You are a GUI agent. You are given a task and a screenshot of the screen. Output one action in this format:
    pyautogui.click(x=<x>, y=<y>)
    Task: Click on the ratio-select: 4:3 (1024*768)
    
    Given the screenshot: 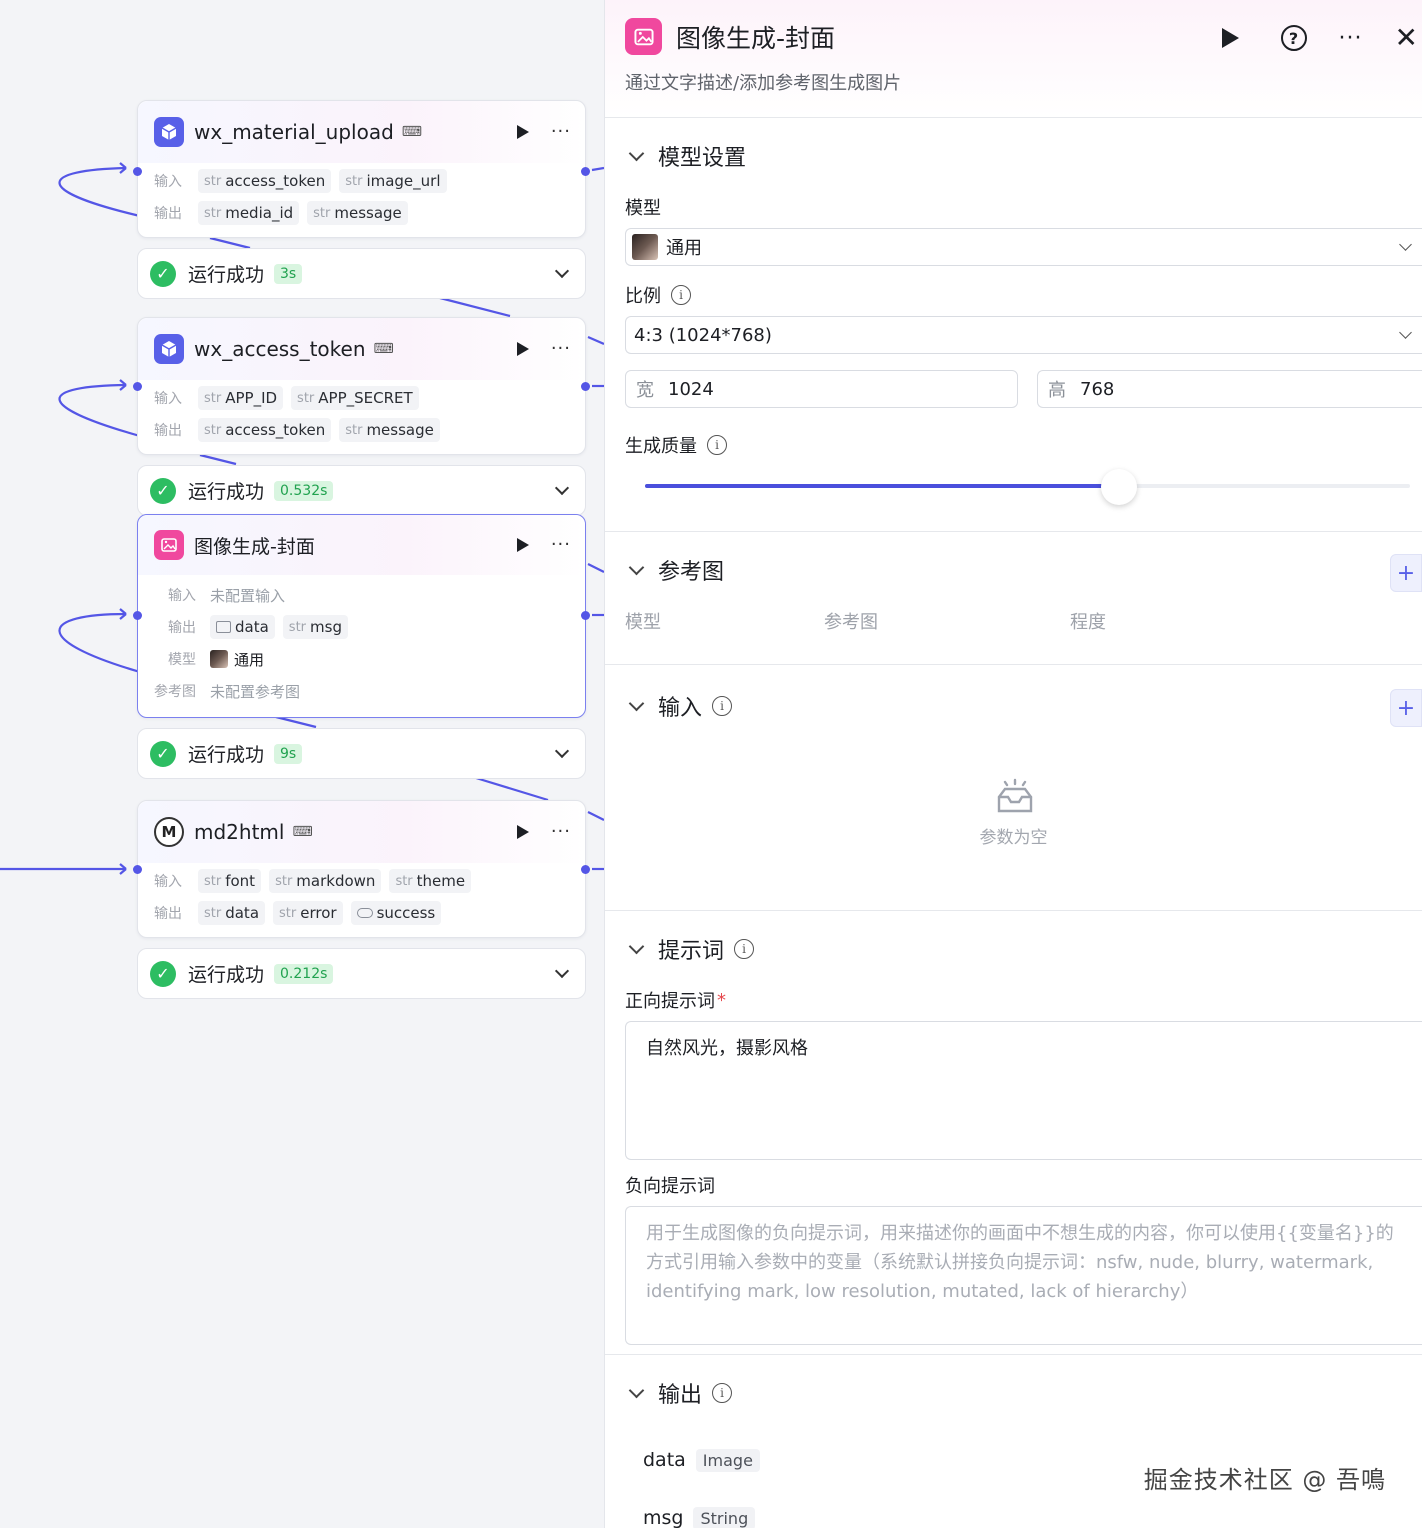 What is the action you would take?
    pyautogui.click(x=1023, y=335)
    